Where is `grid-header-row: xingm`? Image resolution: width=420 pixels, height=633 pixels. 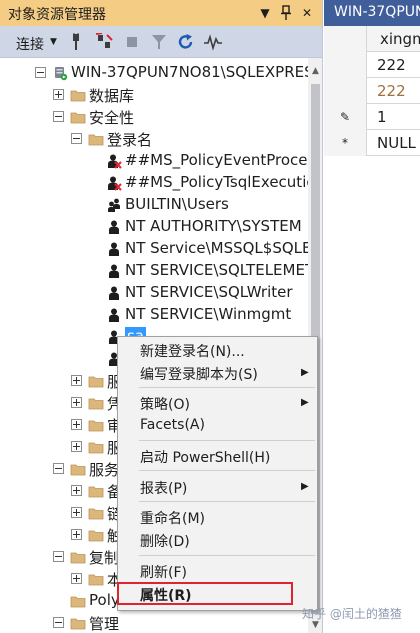
grid-header-row: xingm is located at coordinates (372, 39).